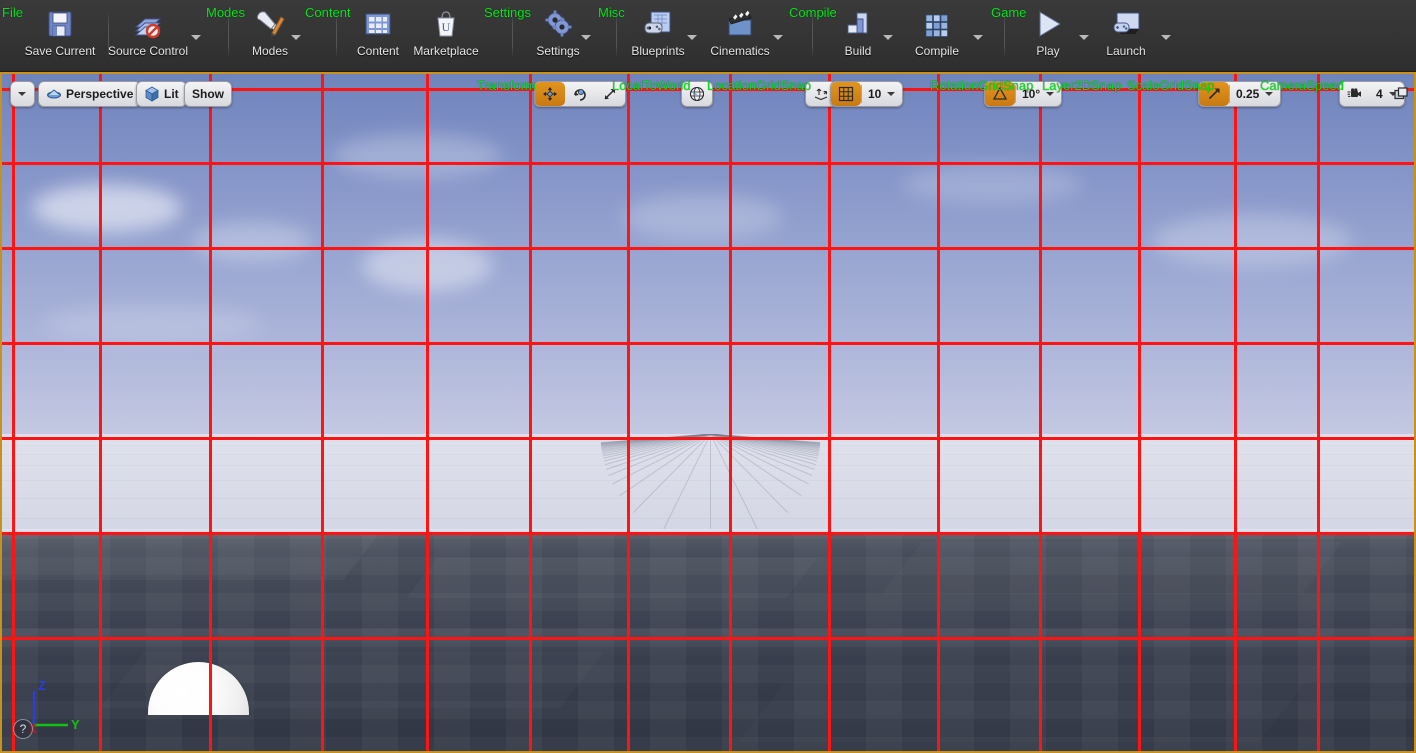 This screenshot has width=1416, height=753. Describe the element at coordinates (446, 51) in the screenshot. I see `toolbar-button-label: Marketplace` at that location.